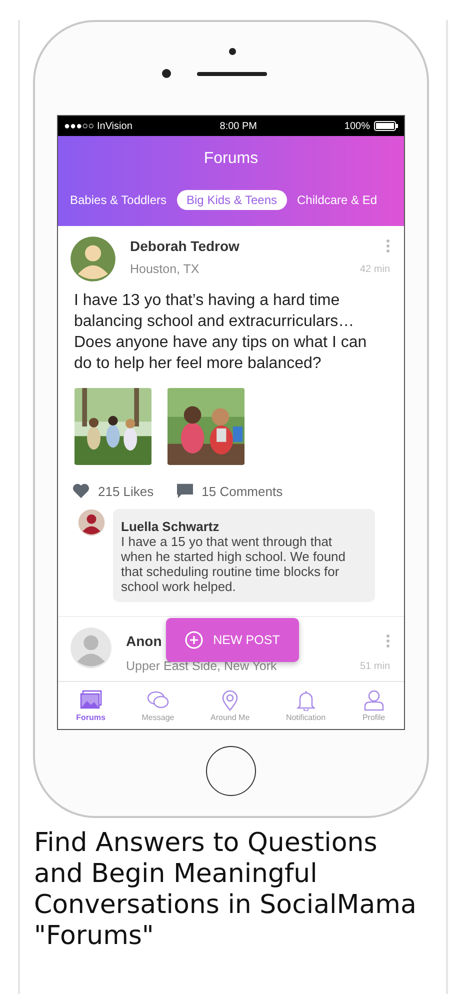  What do you see at coordinates (232, 200) in the screenshot?
I see `category-tab: Big Kids & Teens` at bounding box center [232, 200].